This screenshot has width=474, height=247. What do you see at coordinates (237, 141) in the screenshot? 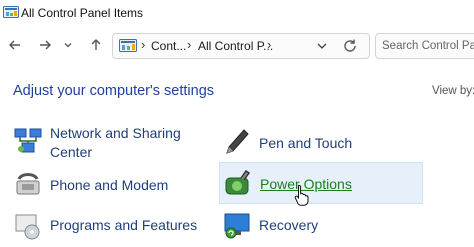
I see `pen-icon` at bounding box center [237, 141].